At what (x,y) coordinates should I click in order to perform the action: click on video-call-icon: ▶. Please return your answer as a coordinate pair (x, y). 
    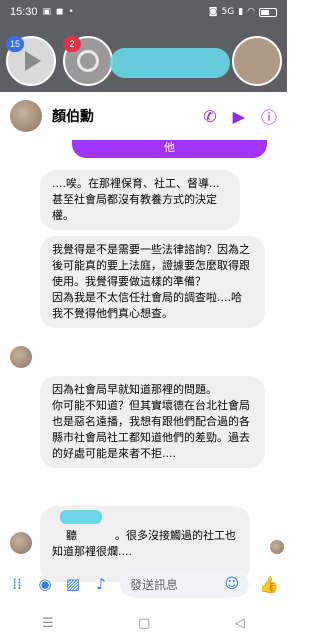
    Looking at the image, I should click on (239, 116).